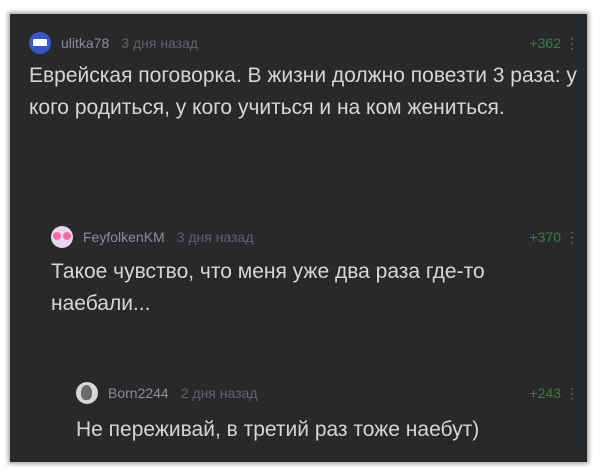 The height and width of the screenshot is (473, 600). Describe the element at coordinates (305, 43) in the screenshot. I see `comment-header: ulitka78 3 дня назад +362 ⋮` at that location.